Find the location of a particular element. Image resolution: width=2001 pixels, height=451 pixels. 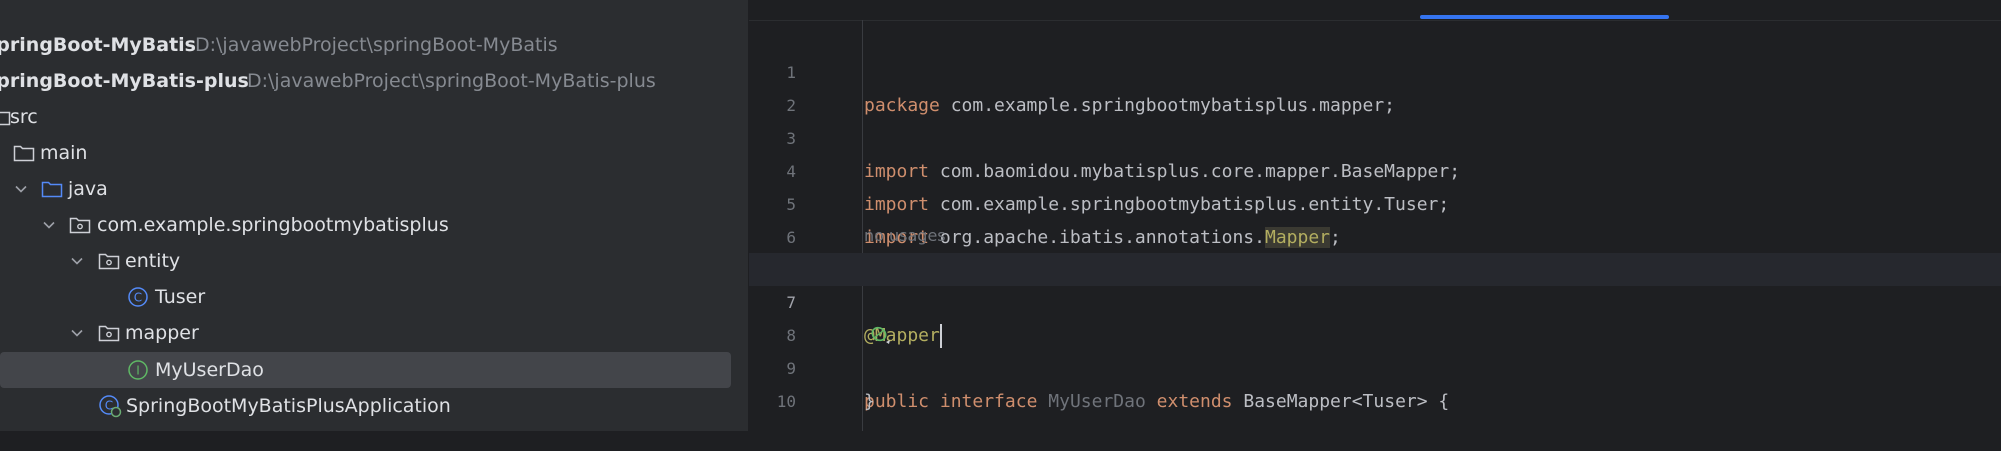

tree-label: entity is located at coordinates (153, 261).